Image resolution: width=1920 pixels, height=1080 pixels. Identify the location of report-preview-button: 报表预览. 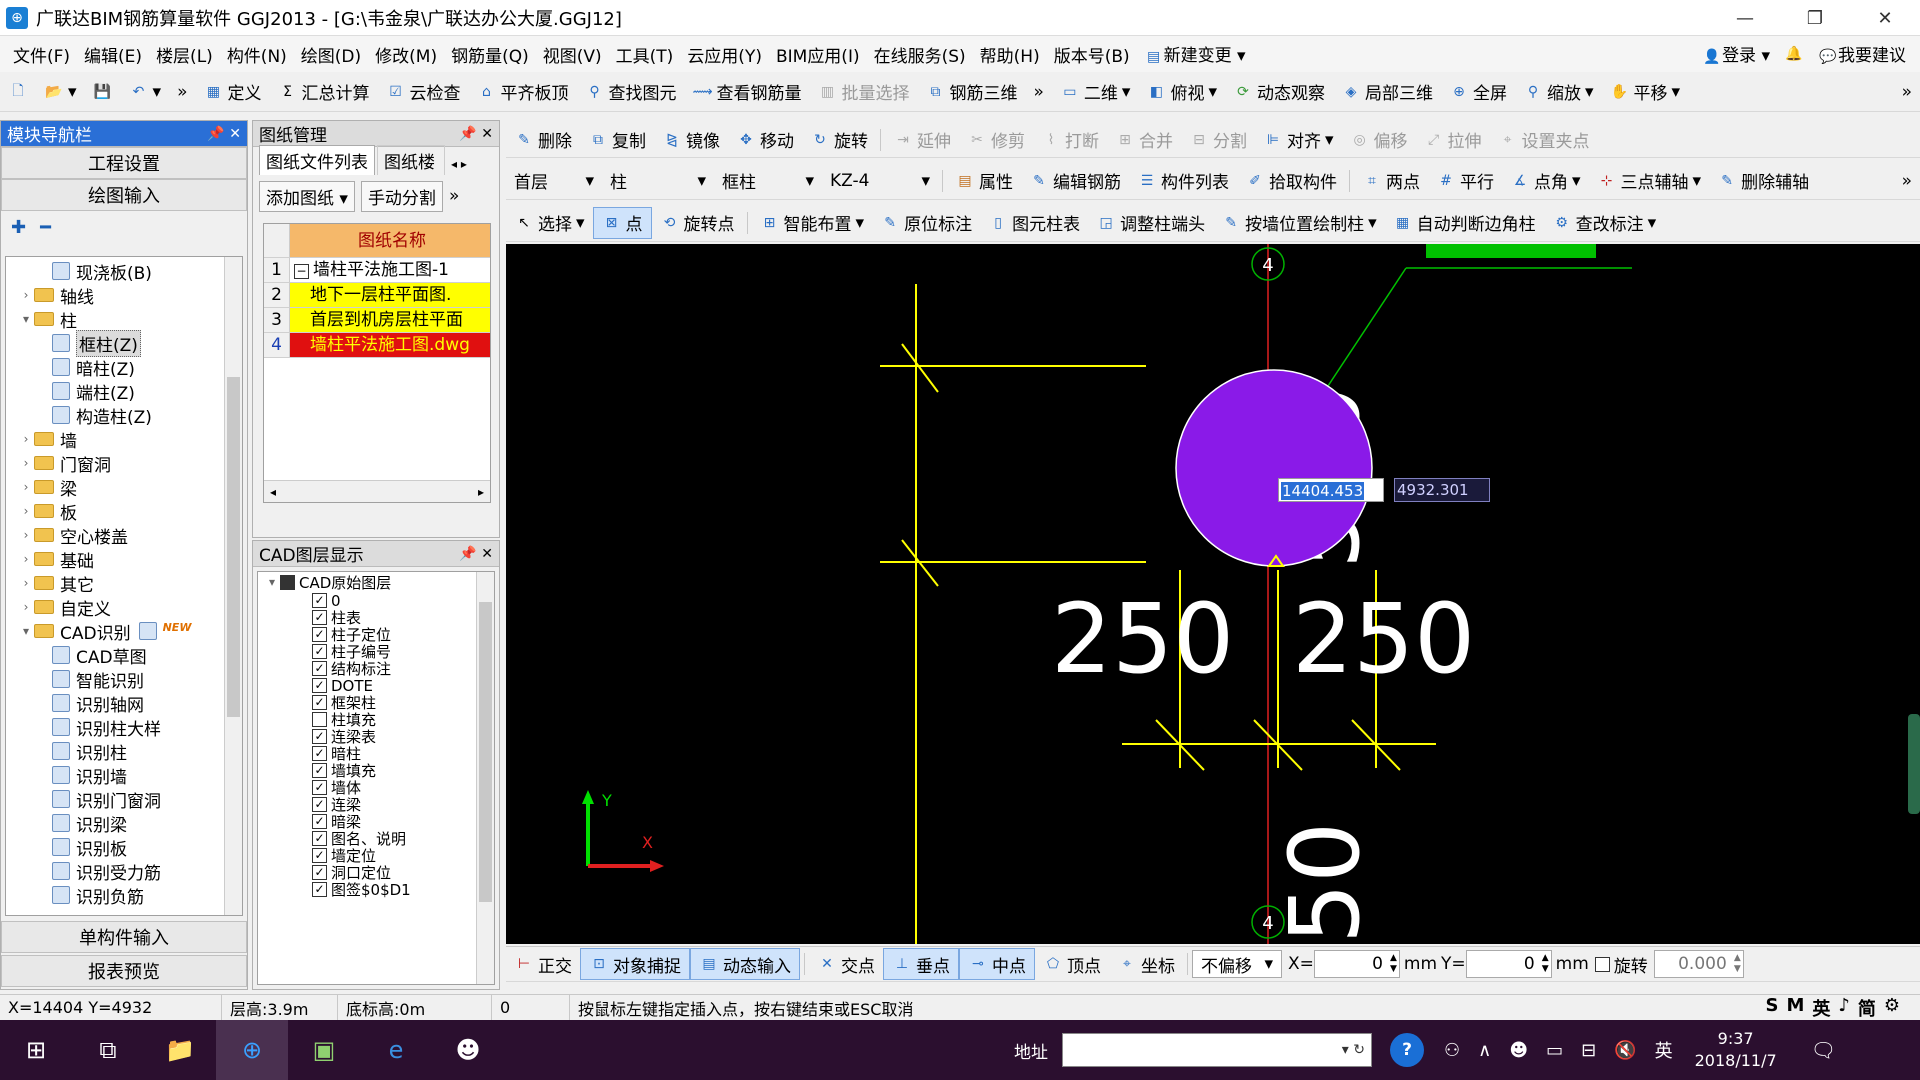
(124, 971).